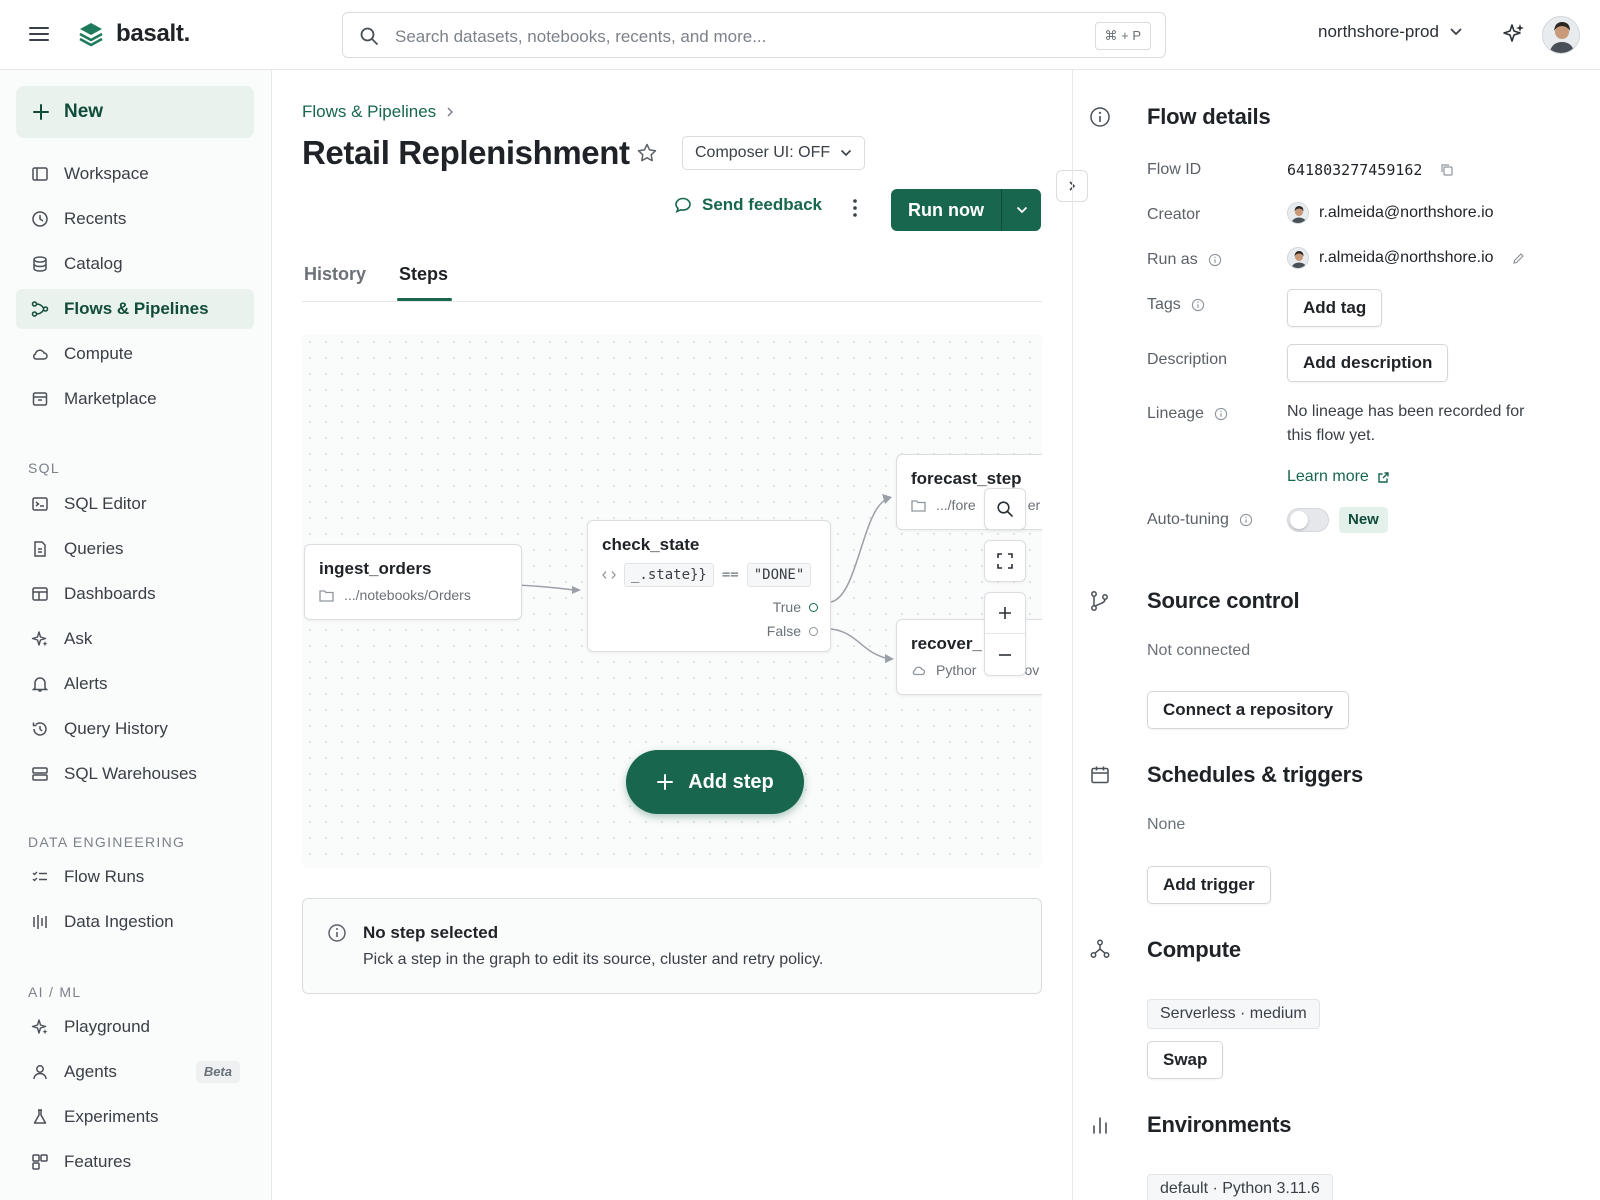 The image size is (1600, 1200). Describe the element at coordinates (40, 35) in the screenshot. I see `menu-icon` at that location.